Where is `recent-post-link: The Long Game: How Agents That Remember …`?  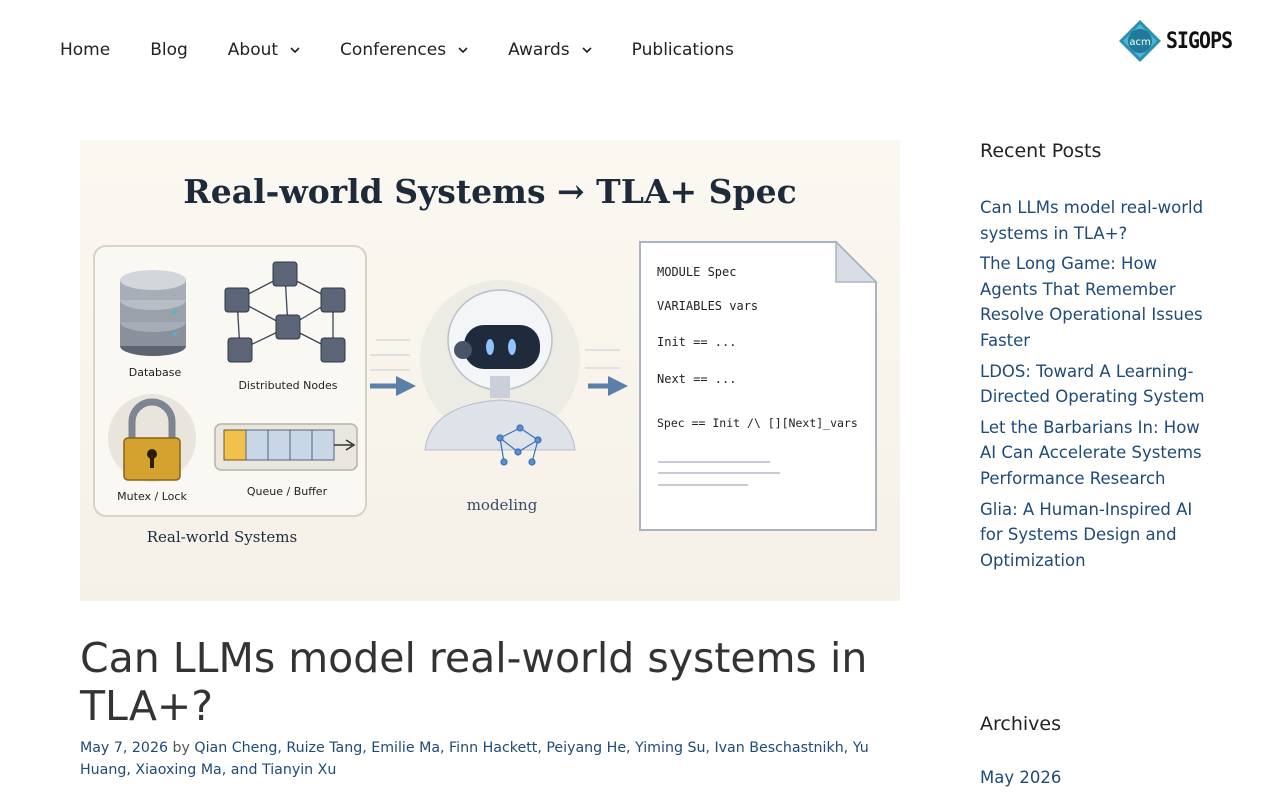 recent-post-link: The Long Game: How Agents That Remember … is located at coordinates (1095, 302).